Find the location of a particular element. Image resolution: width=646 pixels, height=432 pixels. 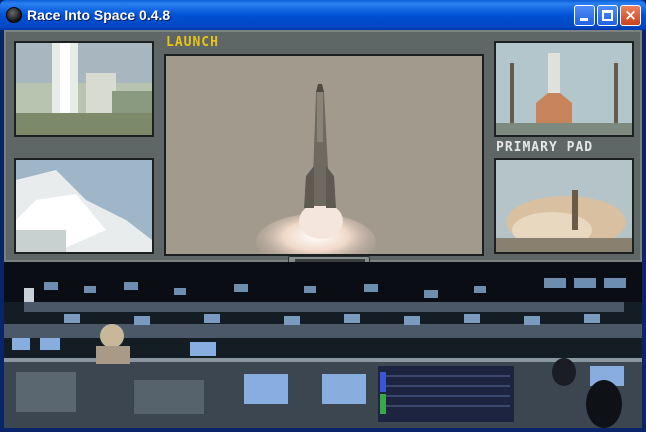

launch-smoke-image is located at coordinates (84, 206).